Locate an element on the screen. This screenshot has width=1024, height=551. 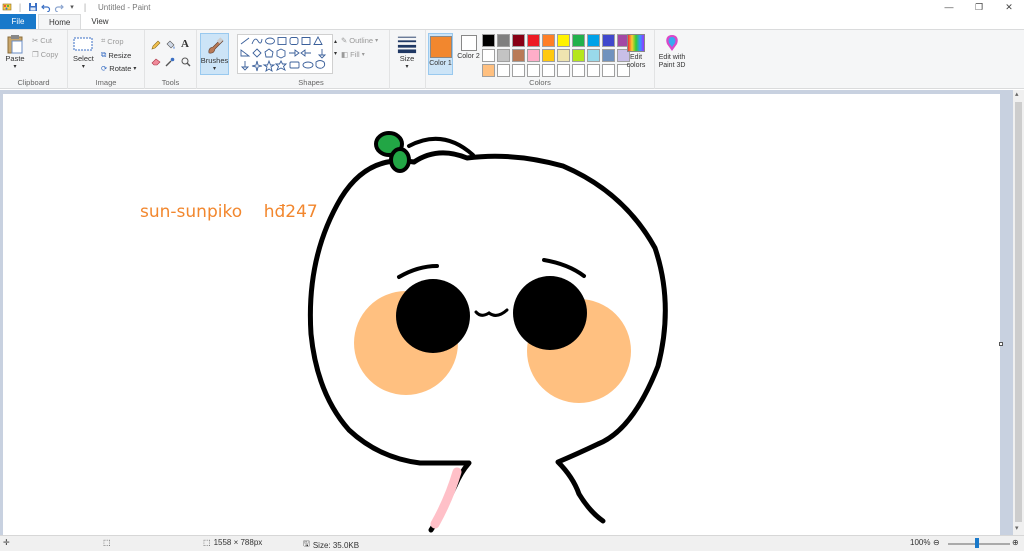
select-button: Select ▾ is located at coordinates (83, 52).